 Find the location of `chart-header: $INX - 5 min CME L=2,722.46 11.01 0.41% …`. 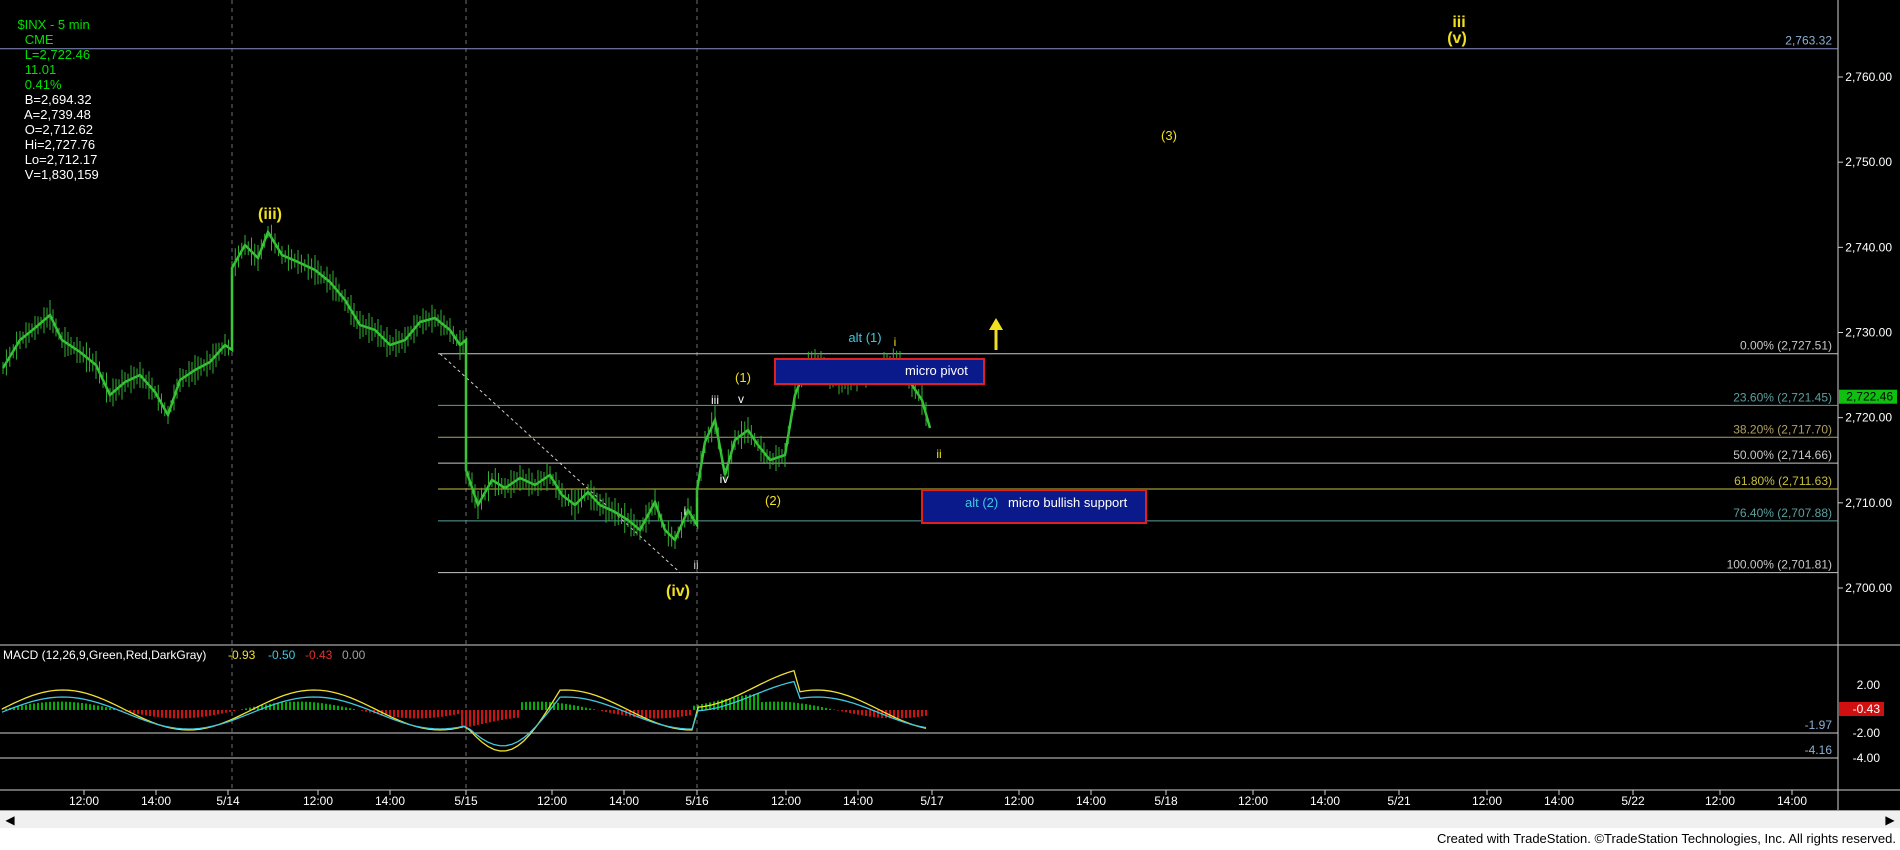

chart-header: $INX - 5 min CME L=2,722.46 11.01 0.41% … is located at coordinates (51, 99).